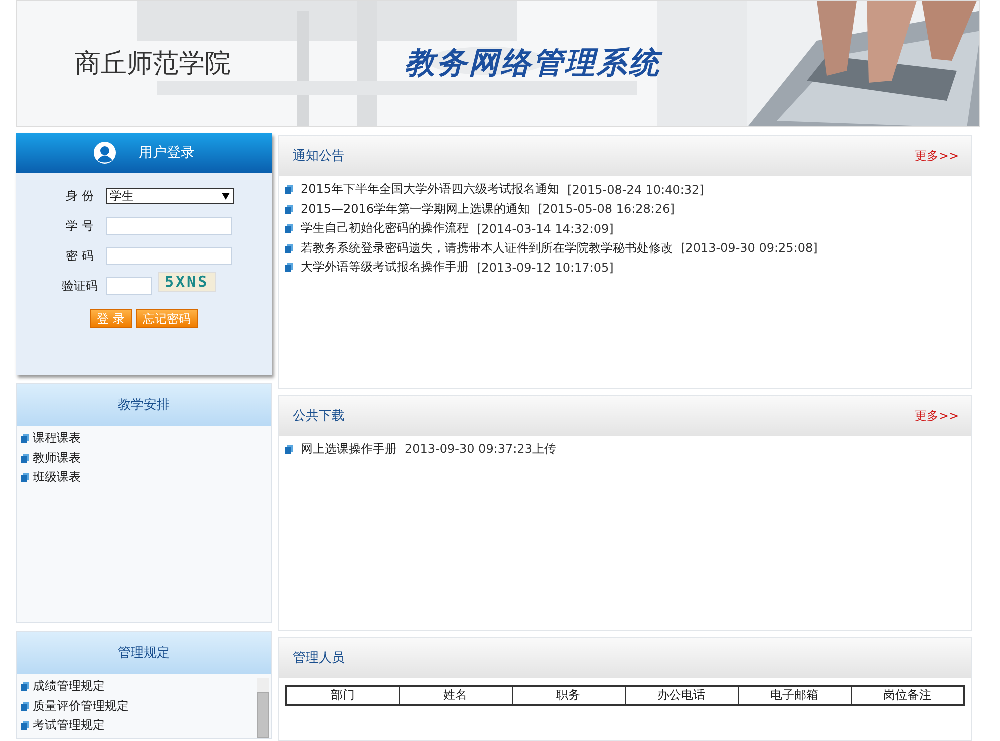 The height and width of the screenshot is (741, 1000). Describe the element at coordinates (81, 706) in the screenshot. I see `menu-link: 质量评价管理规定` at that location.